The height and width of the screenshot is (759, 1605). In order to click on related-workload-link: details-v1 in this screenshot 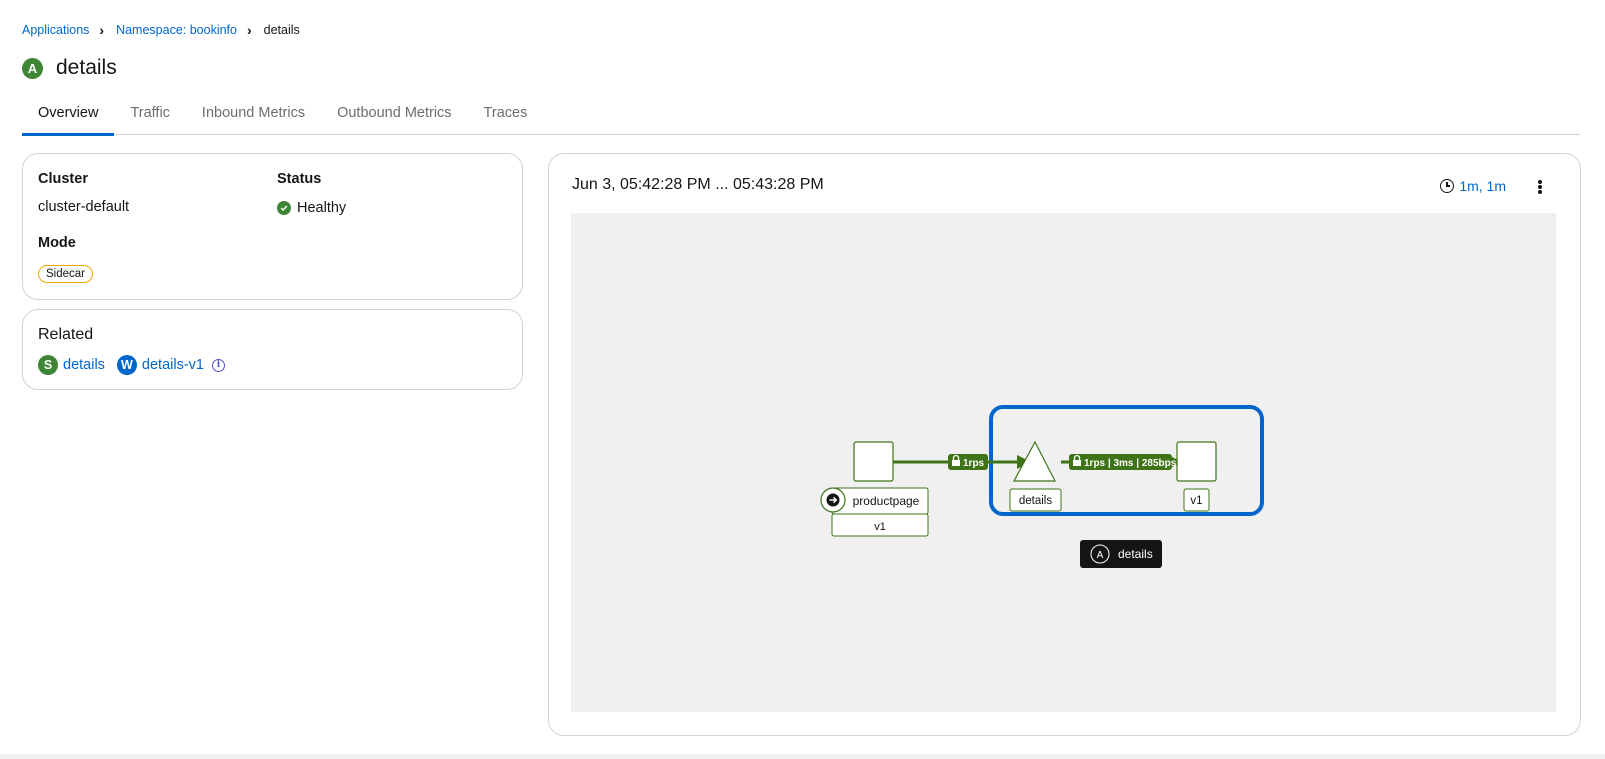, I will do `click(173, 365)`.